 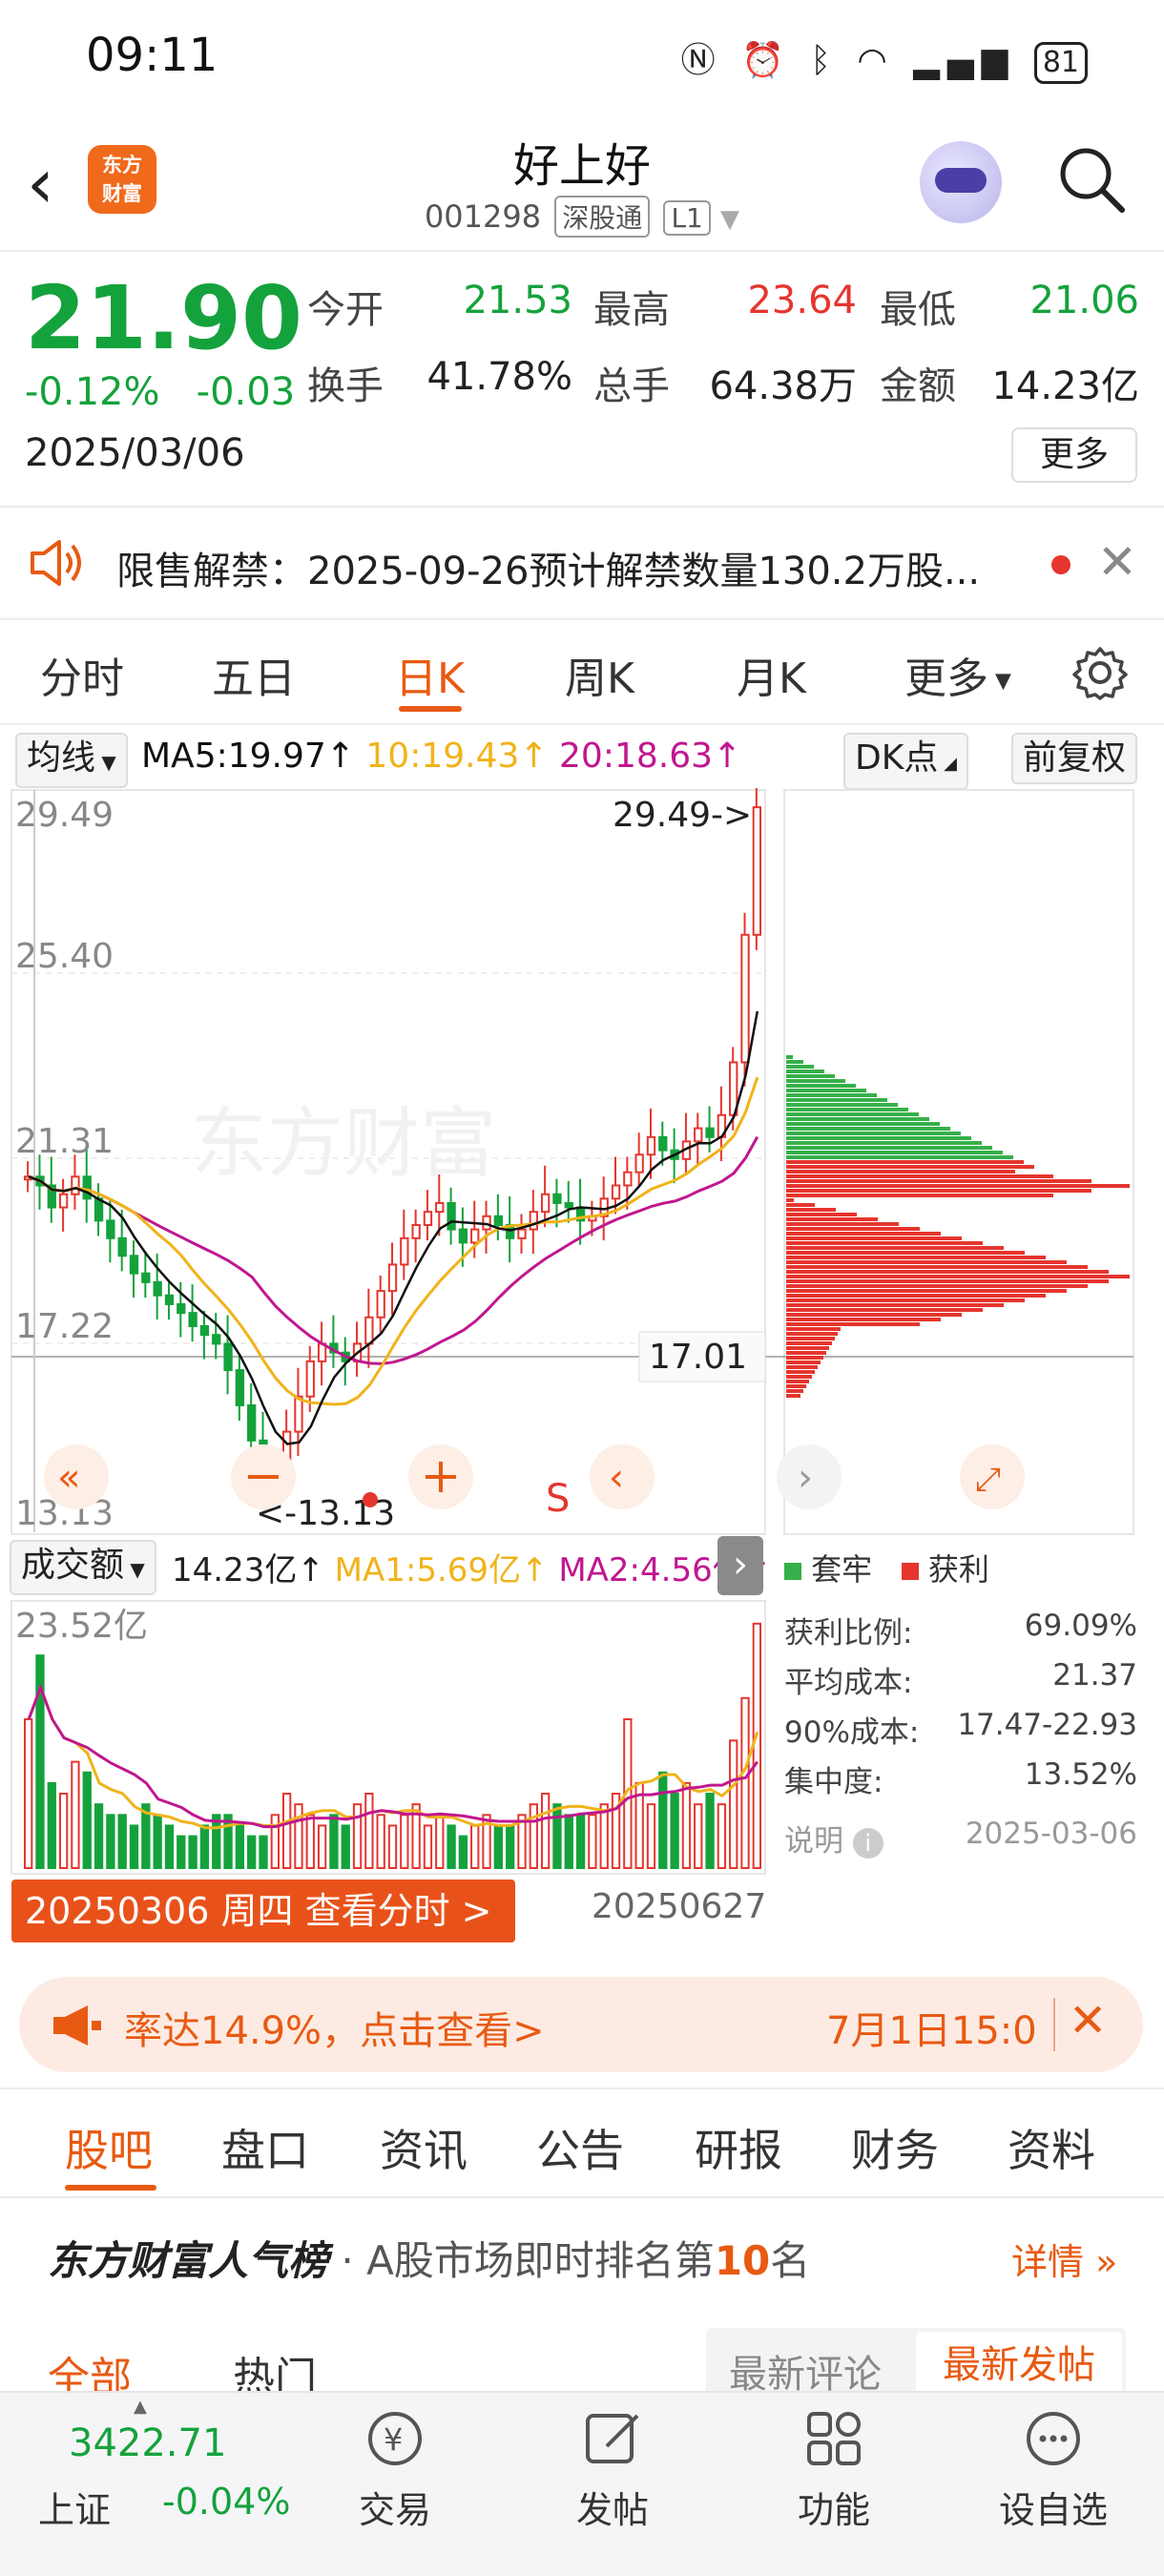 I want to click on chip-note-row: 说明 i 2025-03-06, so click(x=960, y=1838).